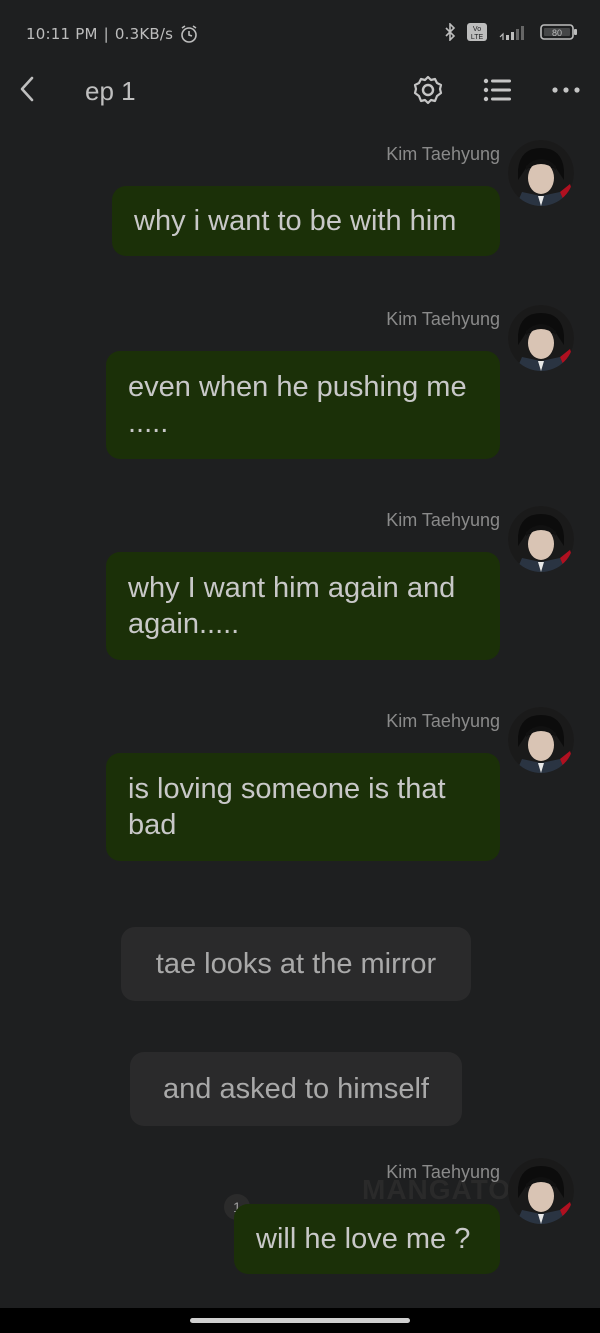 This screenshot has height=1333, width=600. I want to click on alarm-icon, so click(189, 34).